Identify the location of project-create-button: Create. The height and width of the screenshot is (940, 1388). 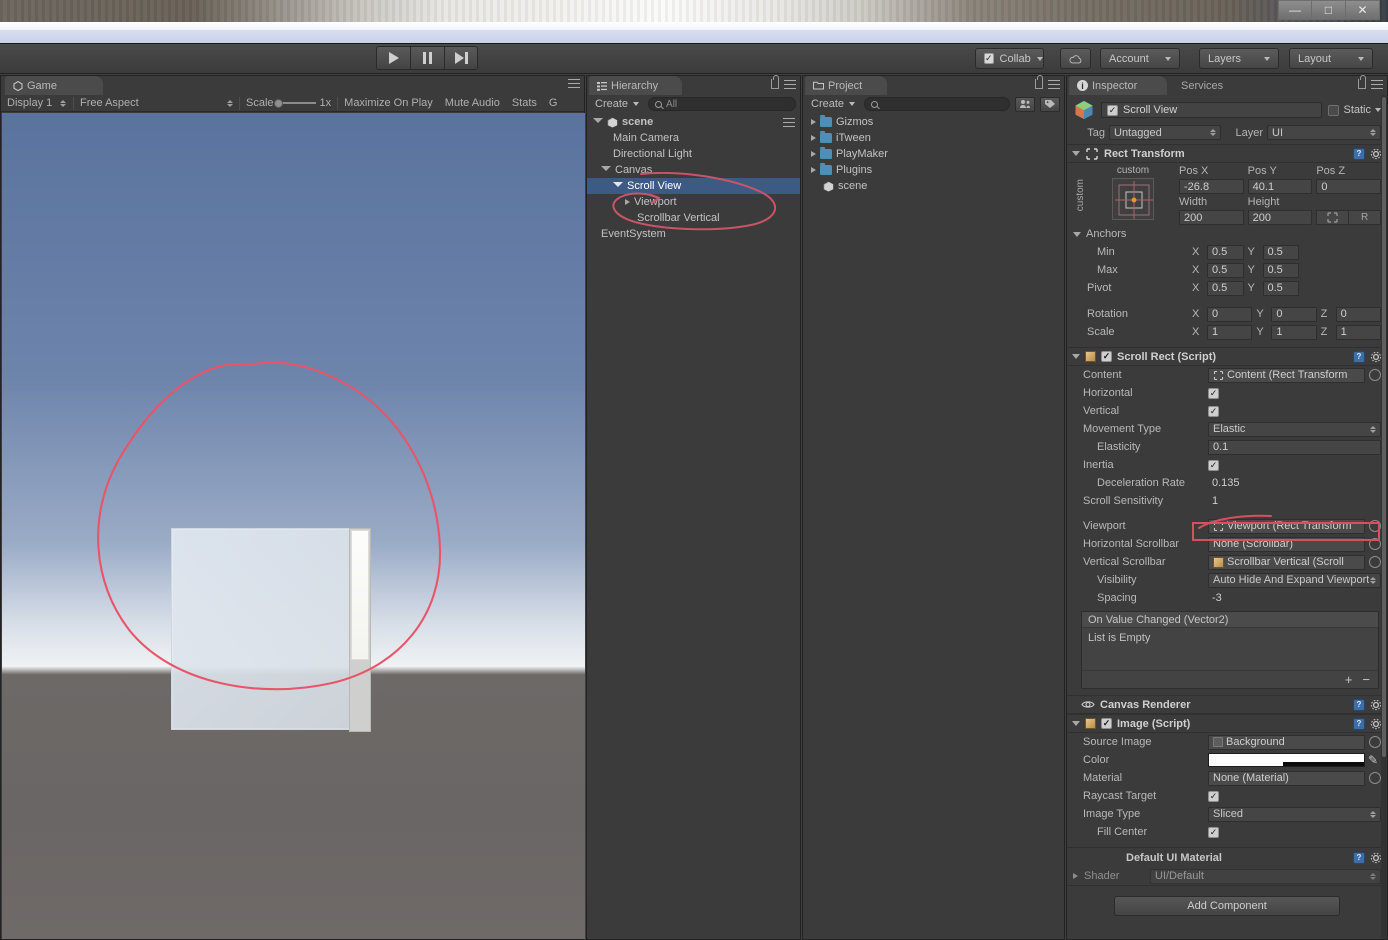
(833, 104).